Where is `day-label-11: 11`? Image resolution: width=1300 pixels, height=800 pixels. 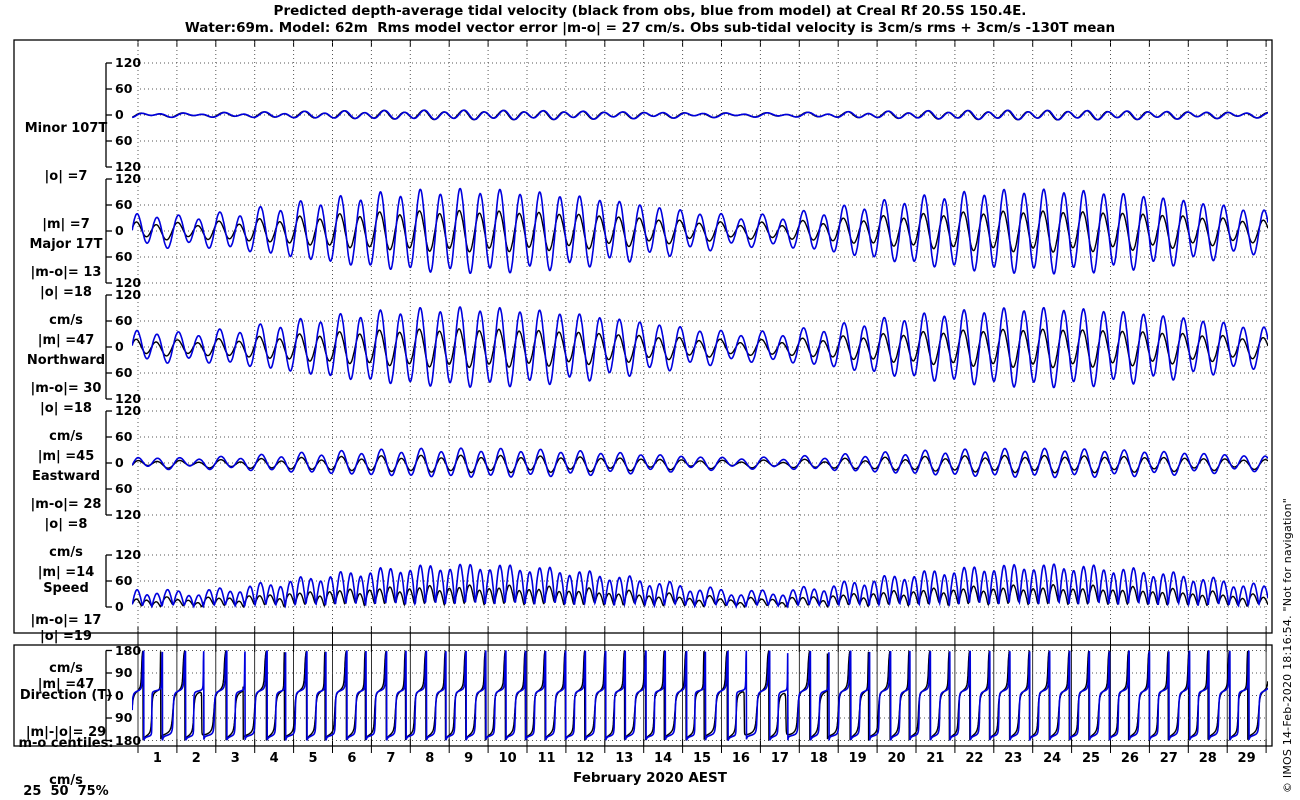 day-label-11: 11 is located at coordinates (546, 758).